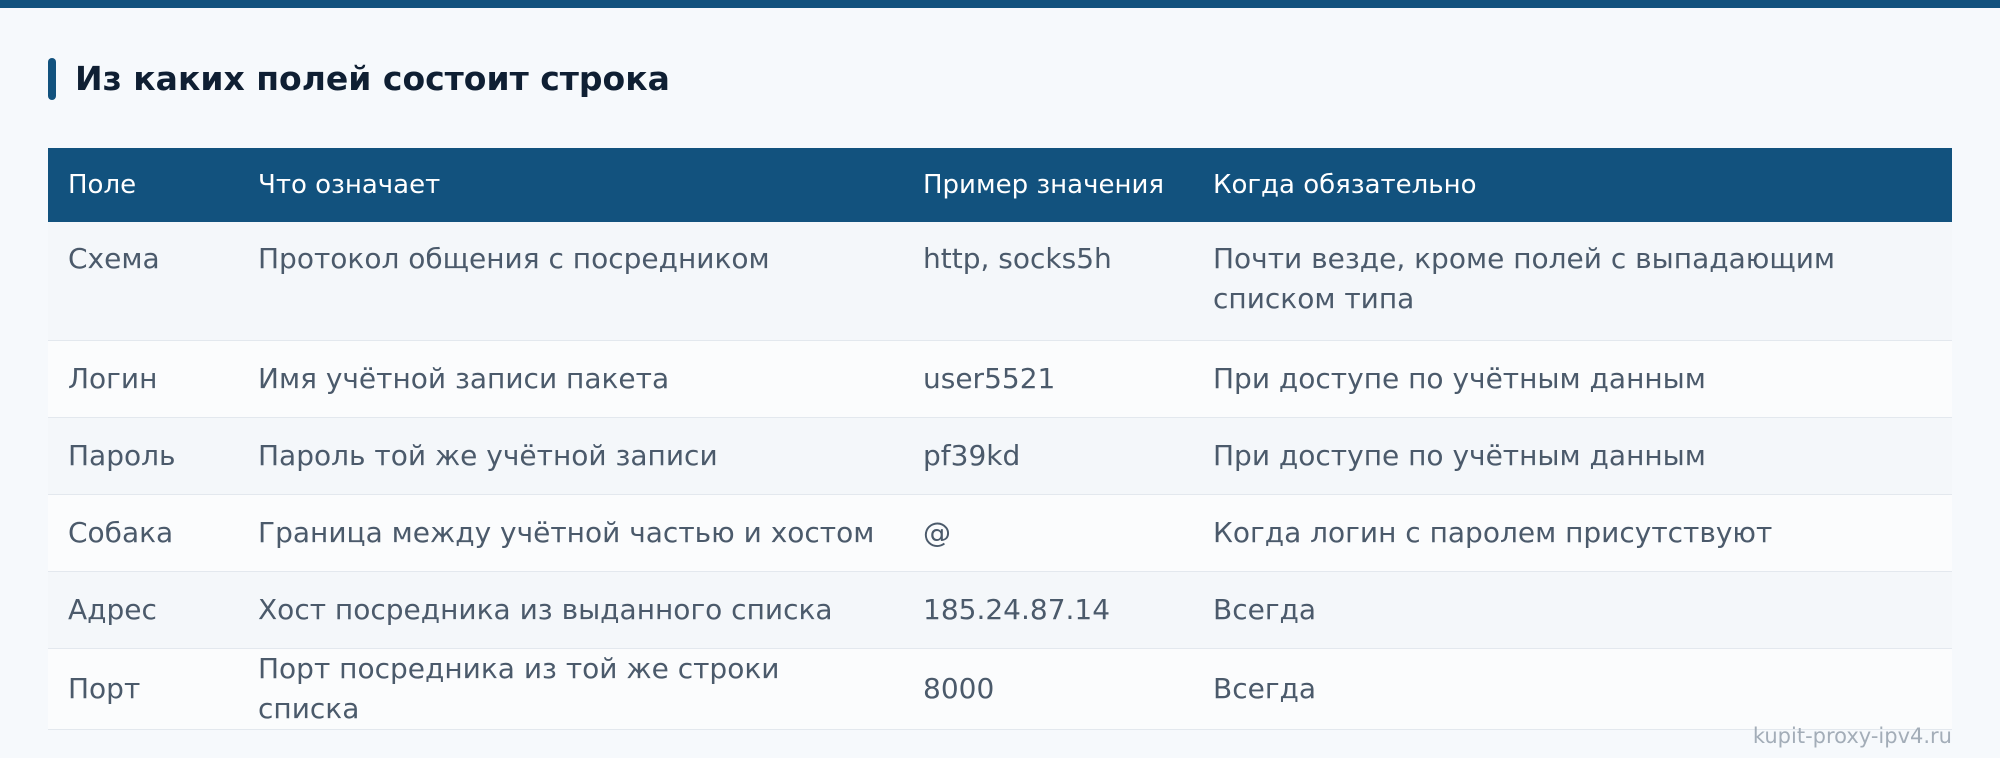 This screenshot has height=758, width=2000. I want to click on cell-field: Порт, so click(143, 689).